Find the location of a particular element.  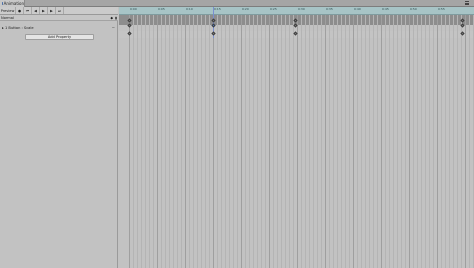

ruler-label: 0:55 is located at coordinates (441, 9).